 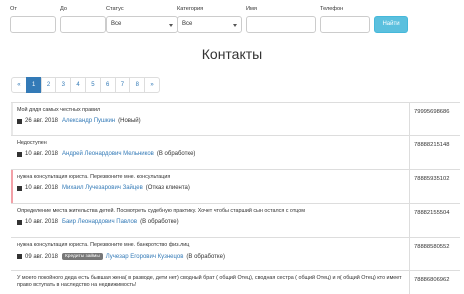 What do you see at coordinates (116, 24) in the screenshot?
I see `status-select-value: Все` at bounding box center [116, 24].